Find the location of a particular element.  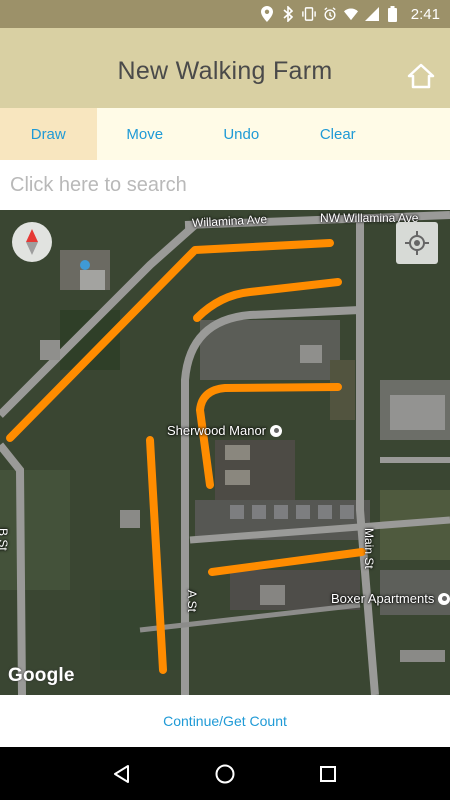

compass-button is located at coordinates (32, 242).